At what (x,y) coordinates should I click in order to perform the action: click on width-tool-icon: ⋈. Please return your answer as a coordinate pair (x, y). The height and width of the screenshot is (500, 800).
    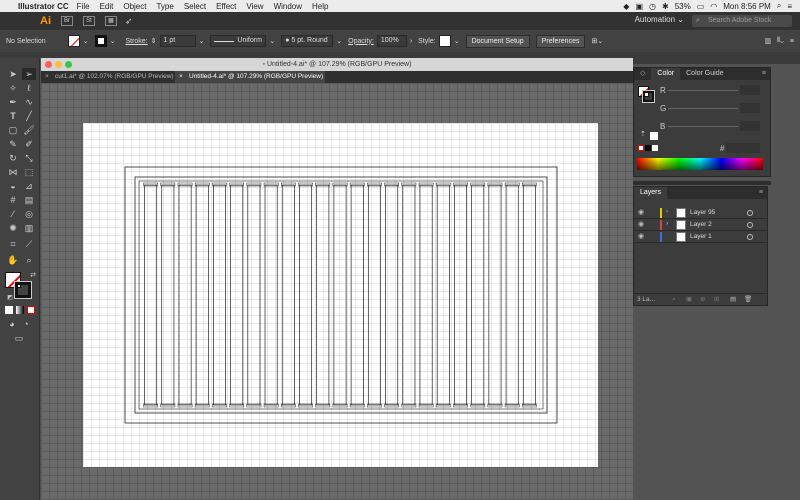
    Looking at the image, I should click on (13, 172).